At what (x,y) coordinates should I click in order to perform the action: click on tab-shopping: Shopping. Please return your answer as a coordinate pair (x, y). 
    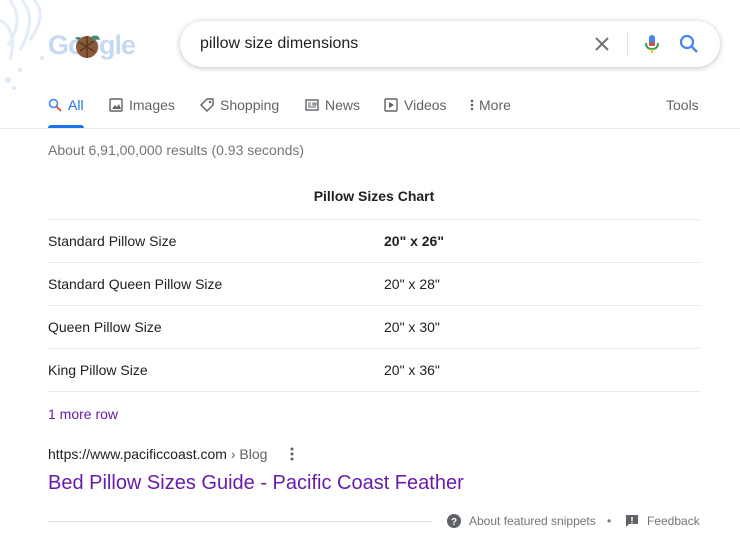
    Looking at the image, I should click on (239, 110).